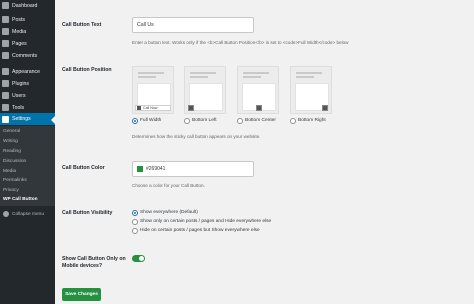  Describe the element at coordinates (20, 199) in the screenshot. I see `submenu-item-wp-call-button: WP Call Button` at that location.